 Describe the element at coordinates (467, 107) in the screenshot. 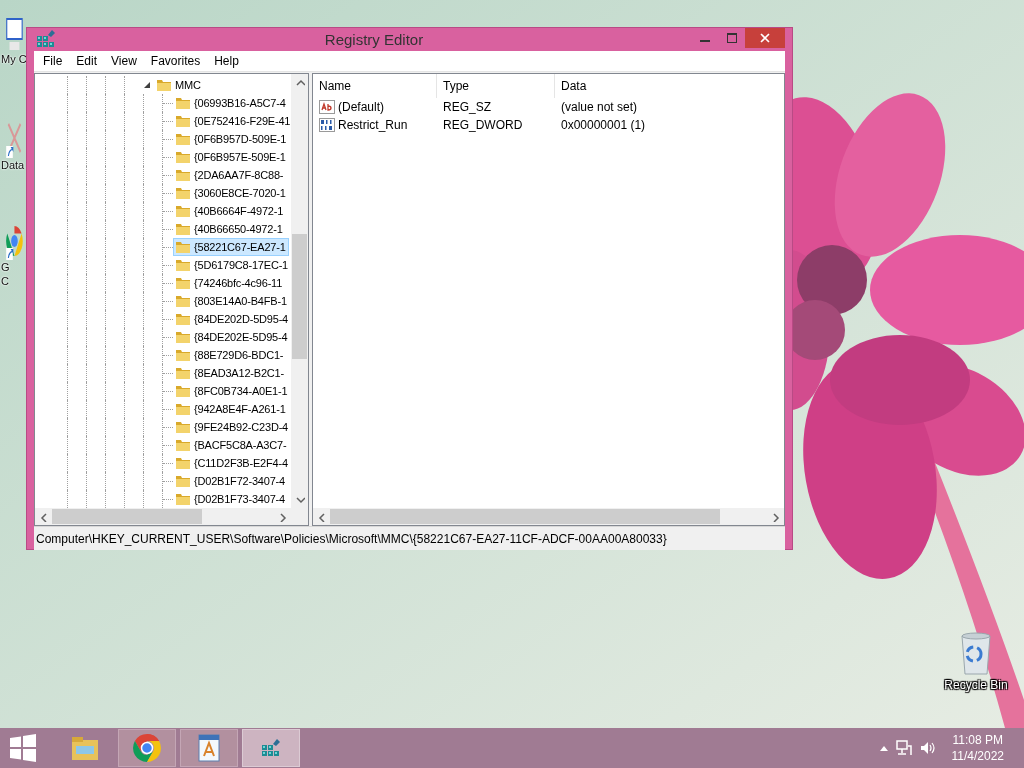

I see `value-type: REG_SZ` at that location.